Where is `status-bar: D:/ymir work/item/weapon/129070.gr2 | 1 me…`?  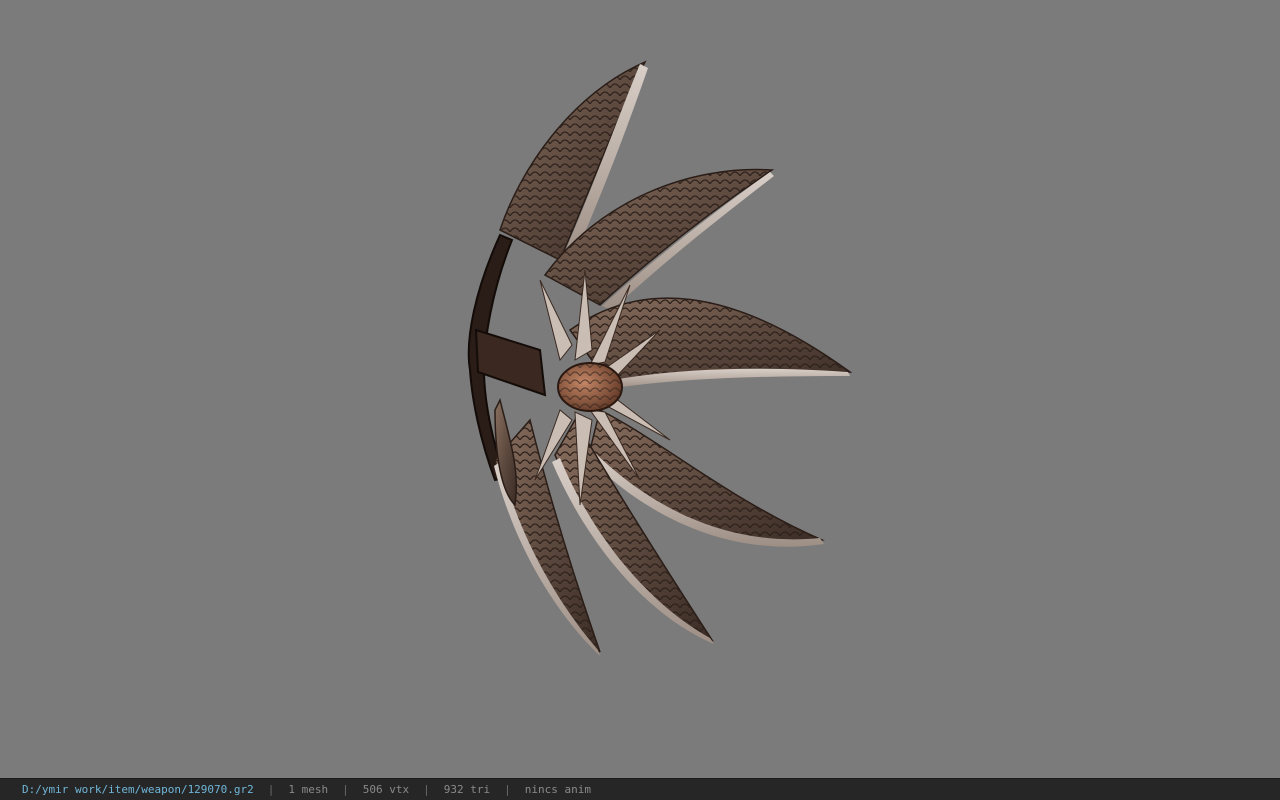 status-bar: D:/ymir work/item/weapon/129070.gr2 | 1 me… is located at coordinates (640, 789).